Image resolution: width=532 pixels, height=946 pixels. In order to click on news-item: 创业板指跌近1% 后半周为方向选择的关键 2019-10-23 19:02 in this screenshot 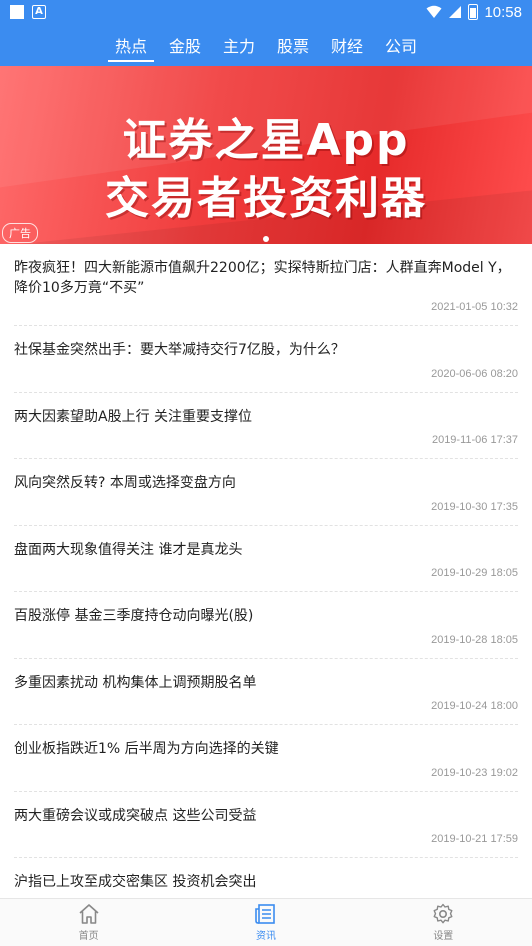, I will do `click(266, 758)`.